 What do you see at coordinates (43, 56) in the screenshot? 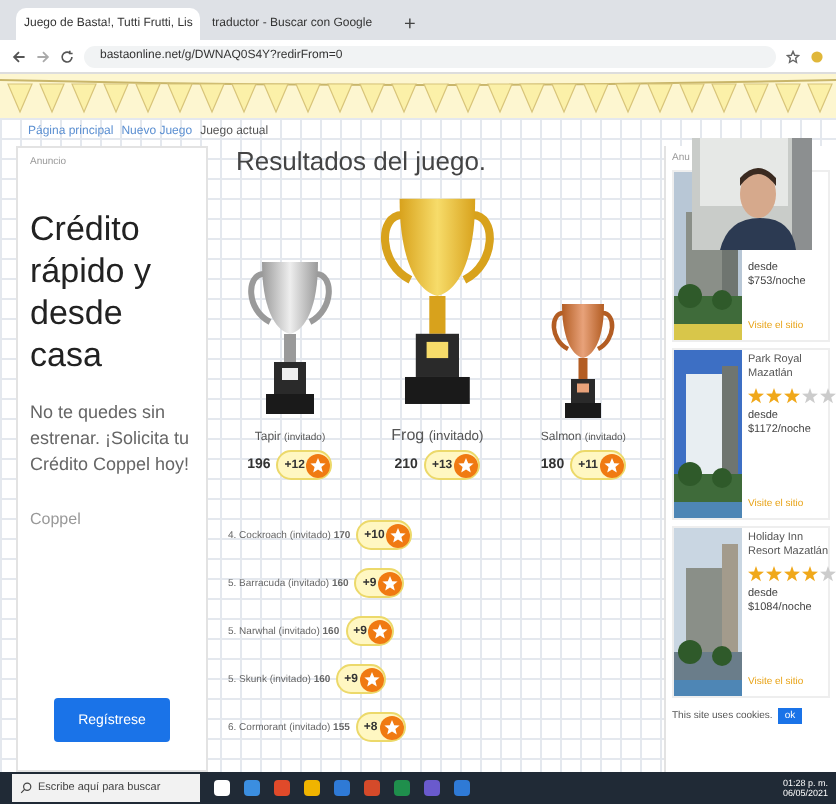
I see `forward-icon` at bounding box center [43, 56].